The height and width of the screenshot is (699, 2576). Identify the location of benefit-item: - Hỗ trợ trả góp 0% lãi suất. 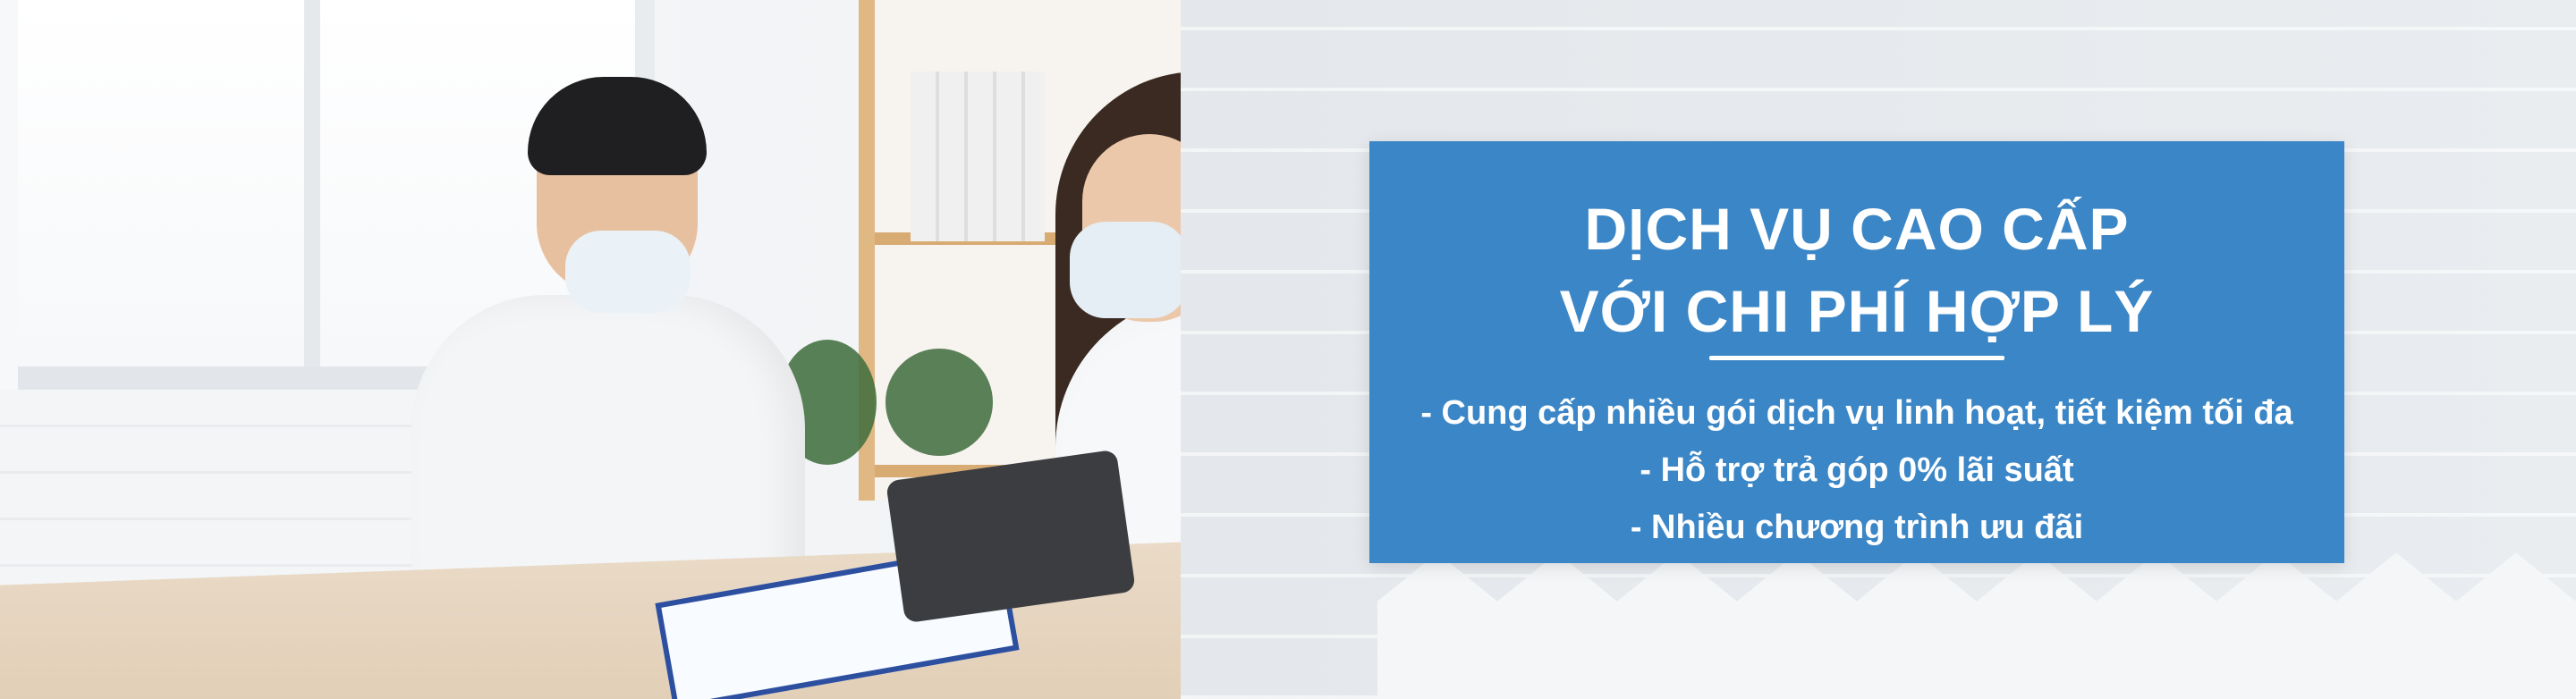
(1857, 470).